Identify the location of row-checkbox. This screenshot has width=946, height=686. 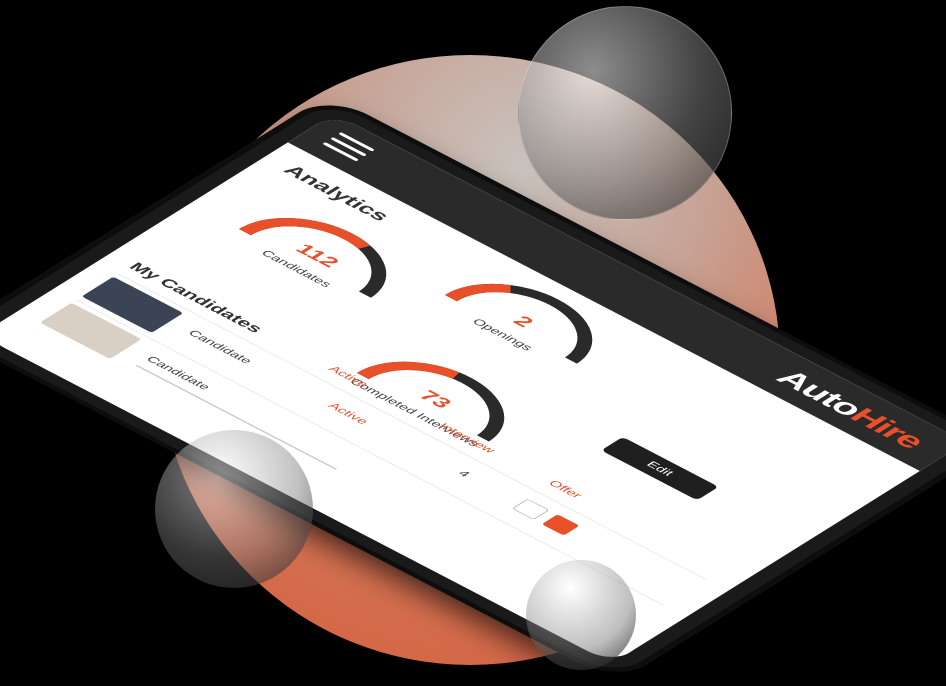
(530, 509).